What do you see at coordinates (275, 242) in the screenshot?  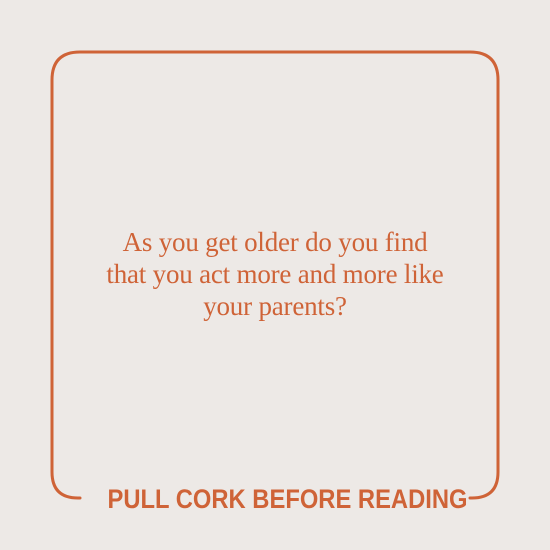 I see `question-line-1: As you get older do you find` at bounding box center [275, 242].